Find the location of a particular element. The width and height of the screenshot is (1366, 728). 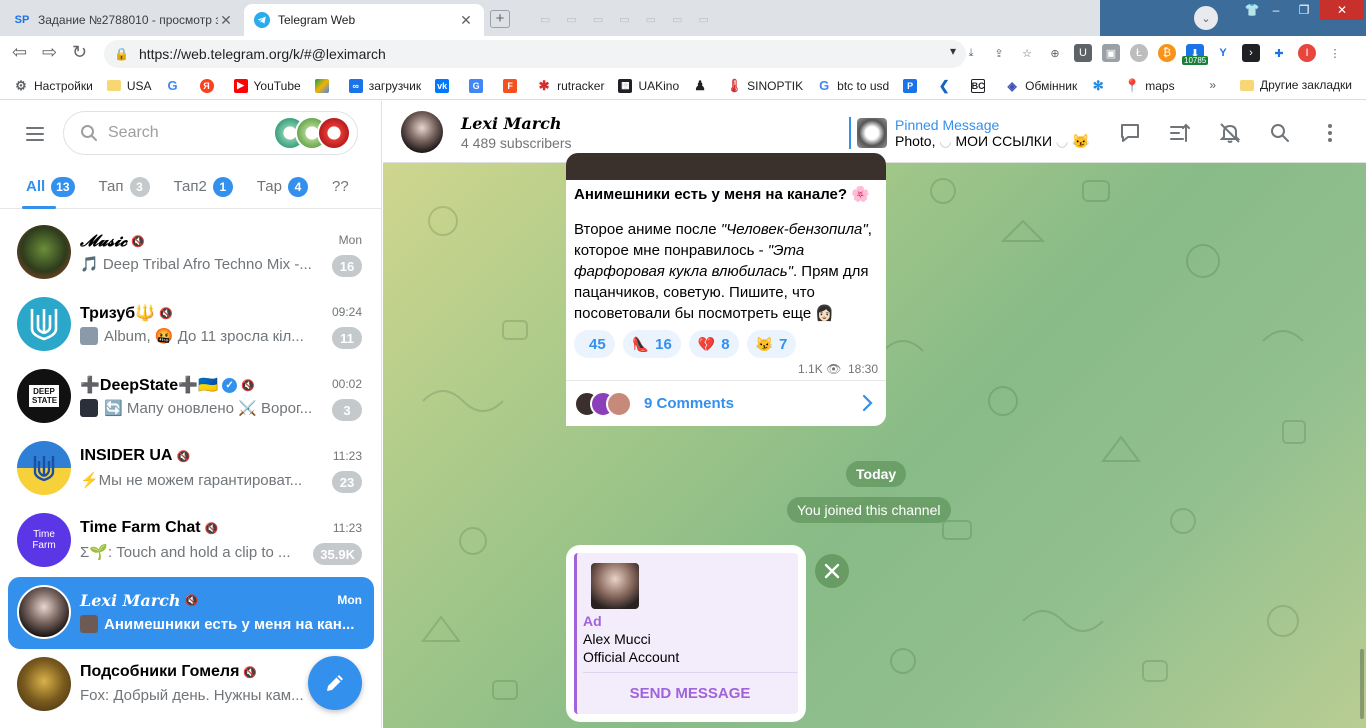

ad-image is located at coordinates (615, 586).